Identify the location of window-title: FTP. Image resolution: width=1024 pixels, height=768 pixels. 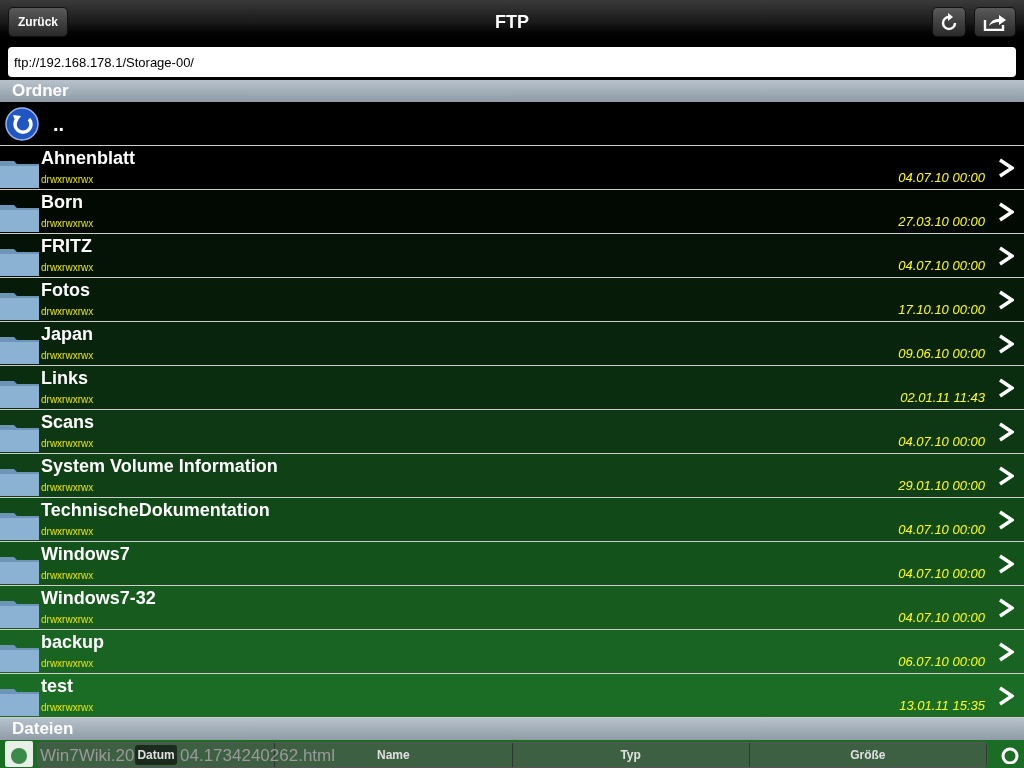
(512, 22).